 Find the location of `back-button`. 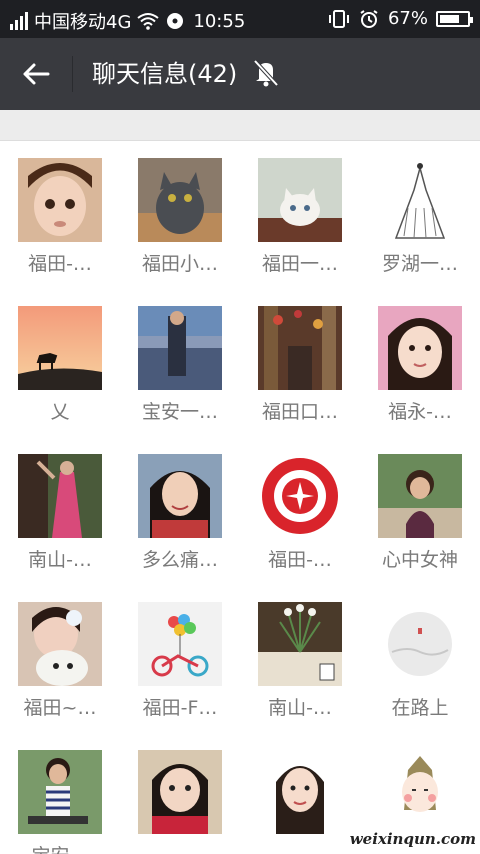

back-button is located at coordinates (36, 74).